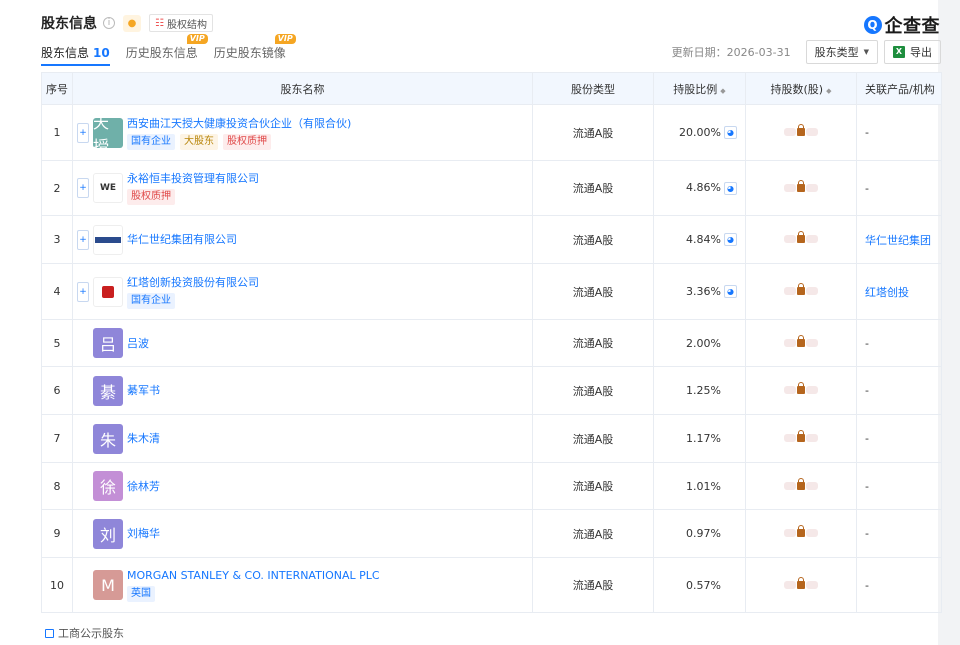 This screenshot has height=645, width=960. I want to click on table-row: 7 朱朱木清 流通A股 1.17% -, so click(491, 438).